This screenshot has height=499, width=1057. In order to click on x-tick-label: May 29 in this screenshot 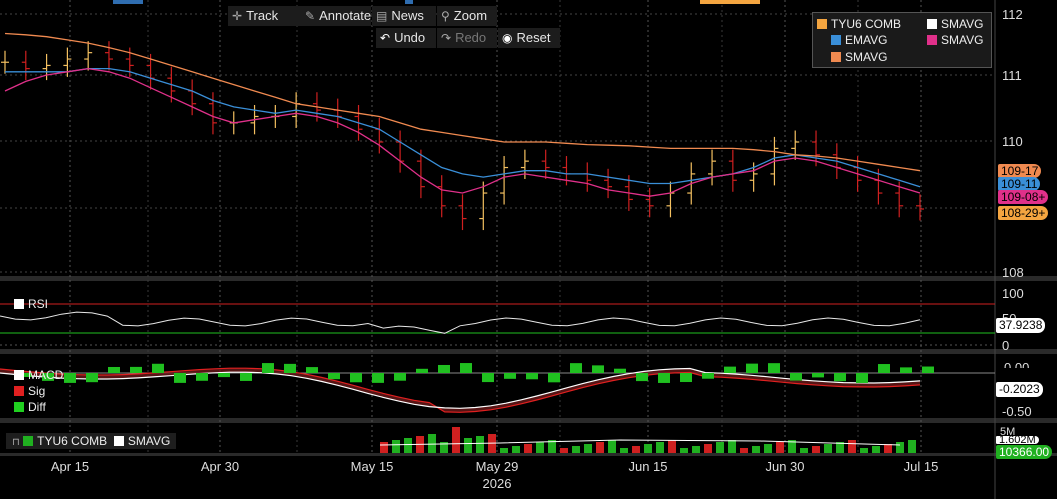, I will do `click(497, 466)`.